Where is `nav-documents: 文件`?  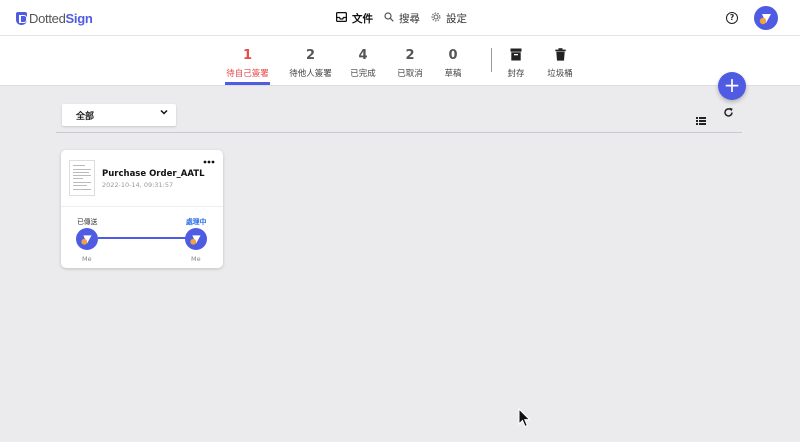
nav-documents: 文件 is located at coordinates (354, 18).